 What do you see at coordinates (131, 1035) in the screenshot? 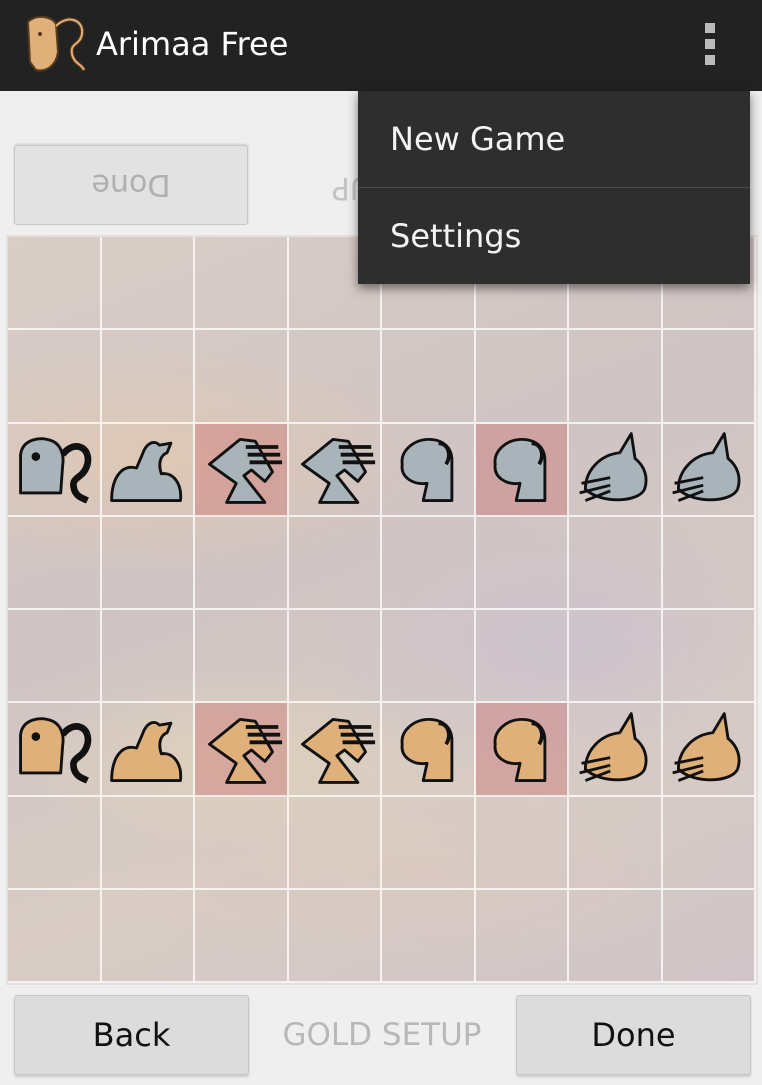
I see `back-button: Back` at bounding box center [131, 1035].